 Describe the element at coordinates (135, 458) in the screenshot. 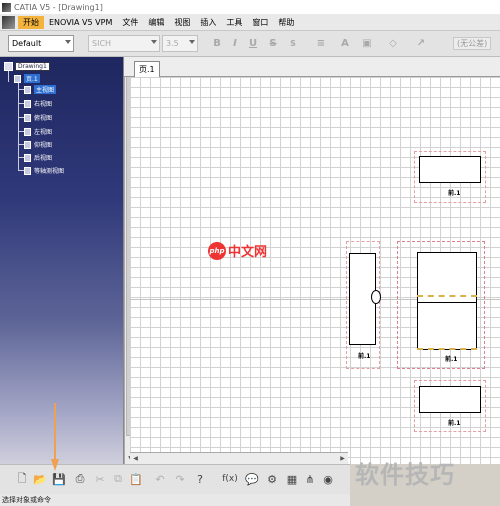

I see `scroll-left-icon: ◀` at that location.